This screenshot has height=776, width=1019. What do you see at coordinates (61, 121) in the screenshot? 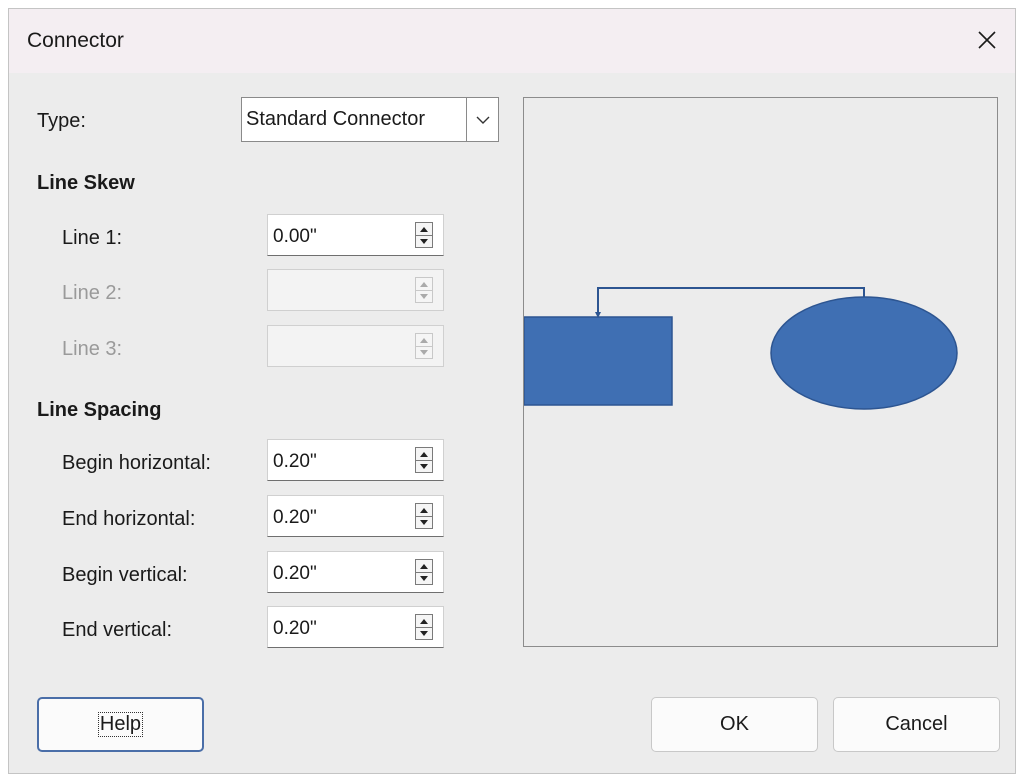
I see `type-label: Type:` at bounding box center [61, 121].